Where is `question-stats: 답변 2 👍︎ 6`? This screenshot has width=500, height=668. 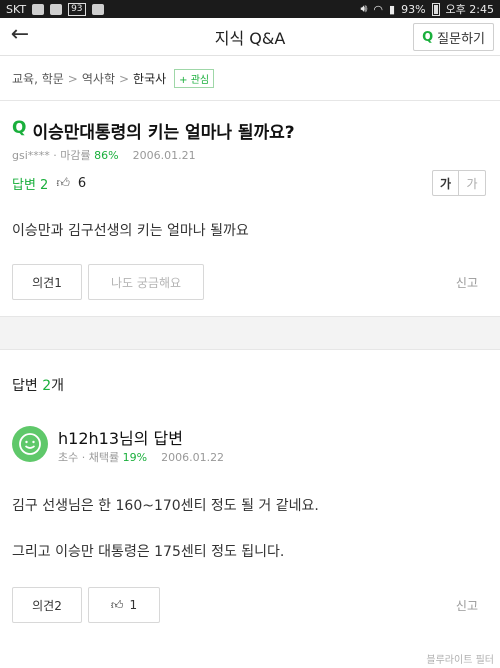
question-stats: 답변 2 👍︎ 6 is located at coordinates (49, 183).